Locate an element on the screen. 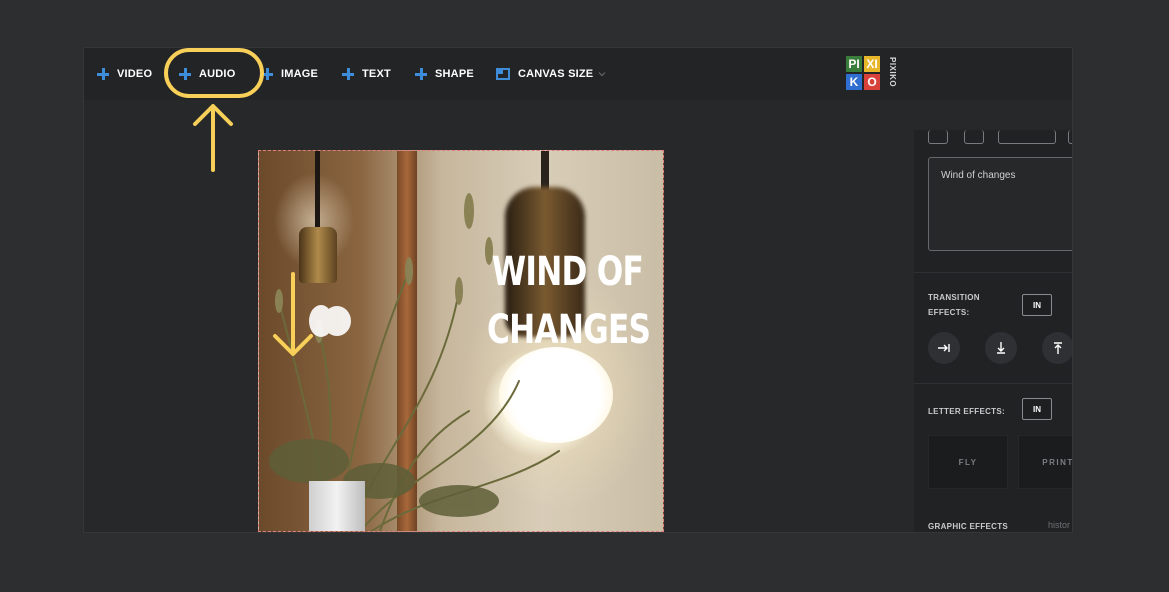 Image resolution: width=1169 pixels, height=592 pixels. chevron-down-icon is located at coordinates (602, 74).